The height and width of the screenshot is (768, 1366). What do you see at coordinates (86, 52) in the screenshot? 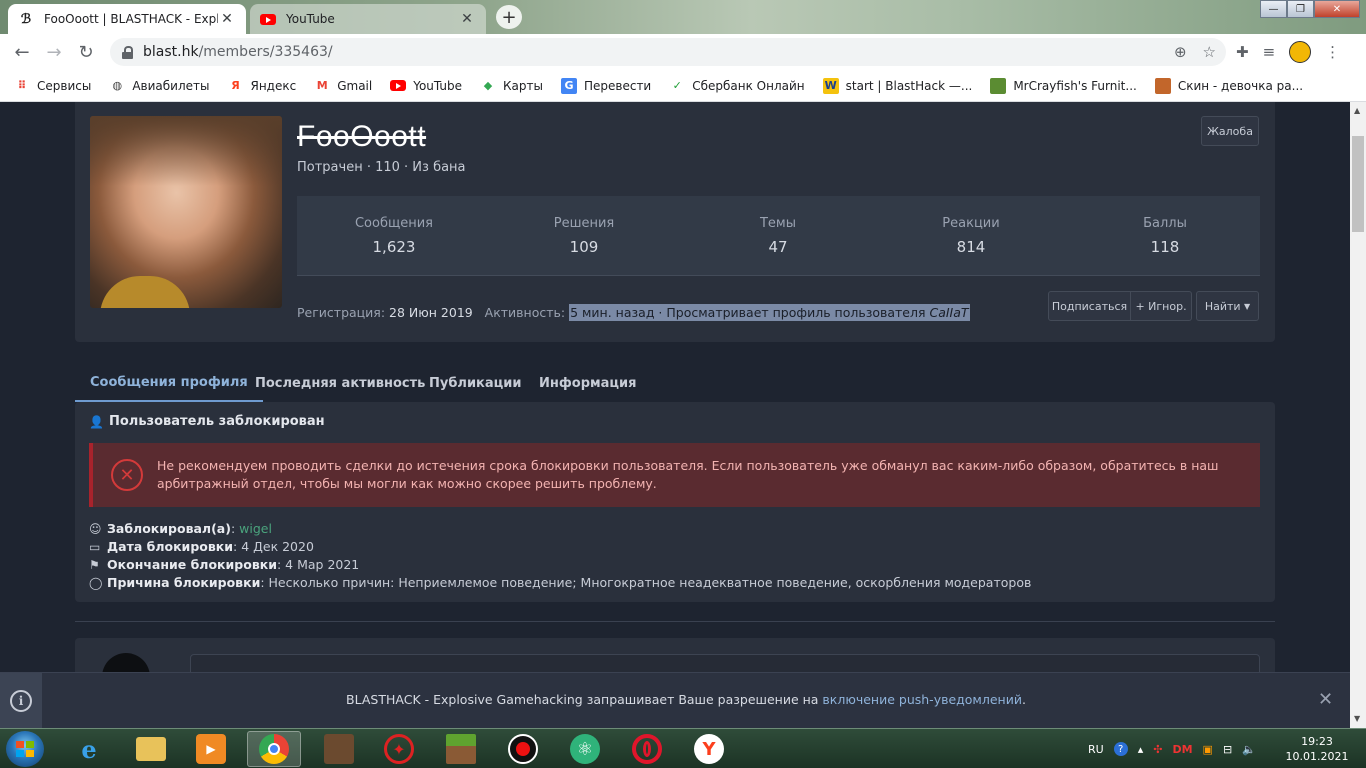
I see `reload-icon: ↻` at bounding box center [86, 52].